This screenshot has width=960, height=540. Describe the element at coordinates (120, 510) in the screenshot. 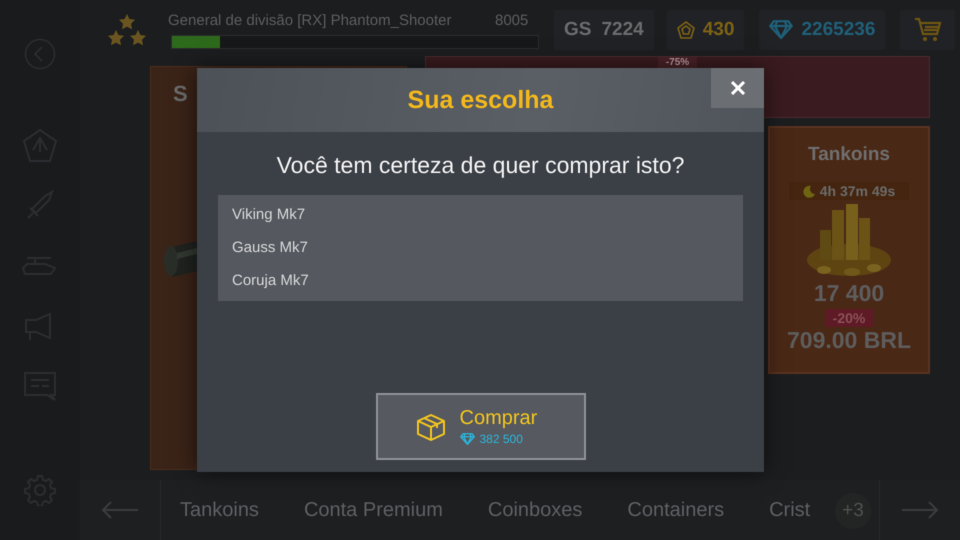

I see `left-arrow-icon` at that location.